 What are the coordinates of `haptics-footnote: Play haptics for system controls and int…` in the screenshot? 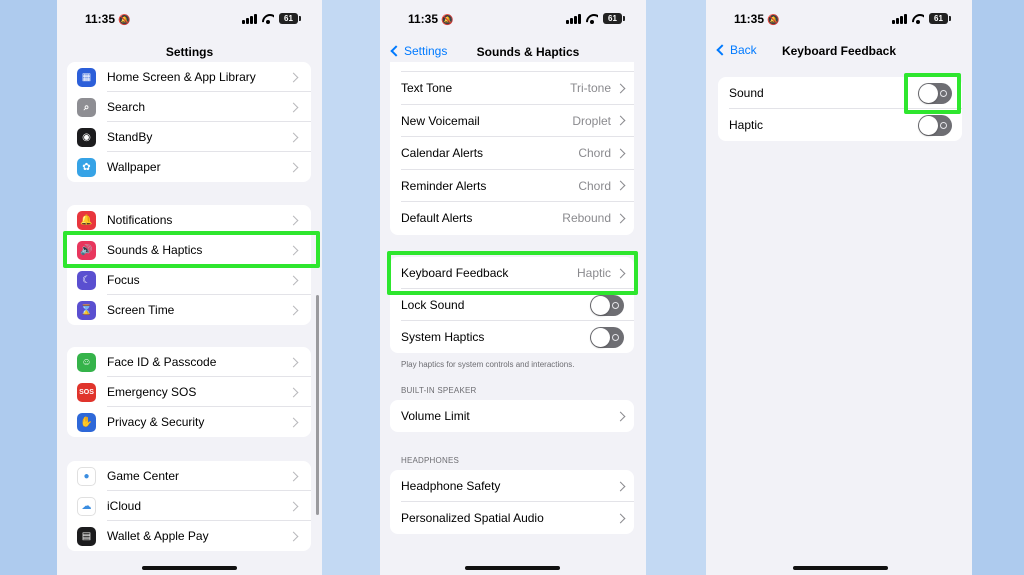 It's located at (488, 364).